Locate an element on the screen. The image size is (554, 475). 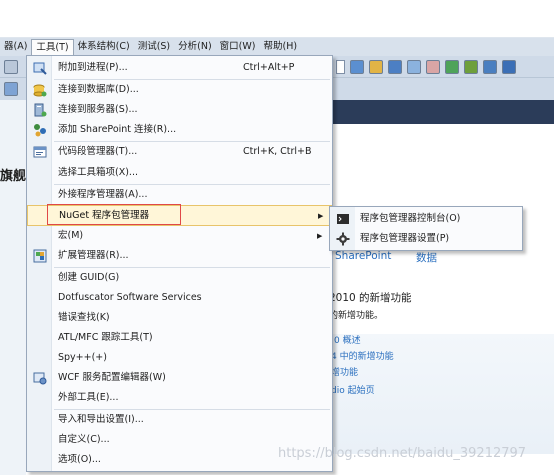
whats-new-link: 4 中的新增功能 is located at coordinates (362, 355).